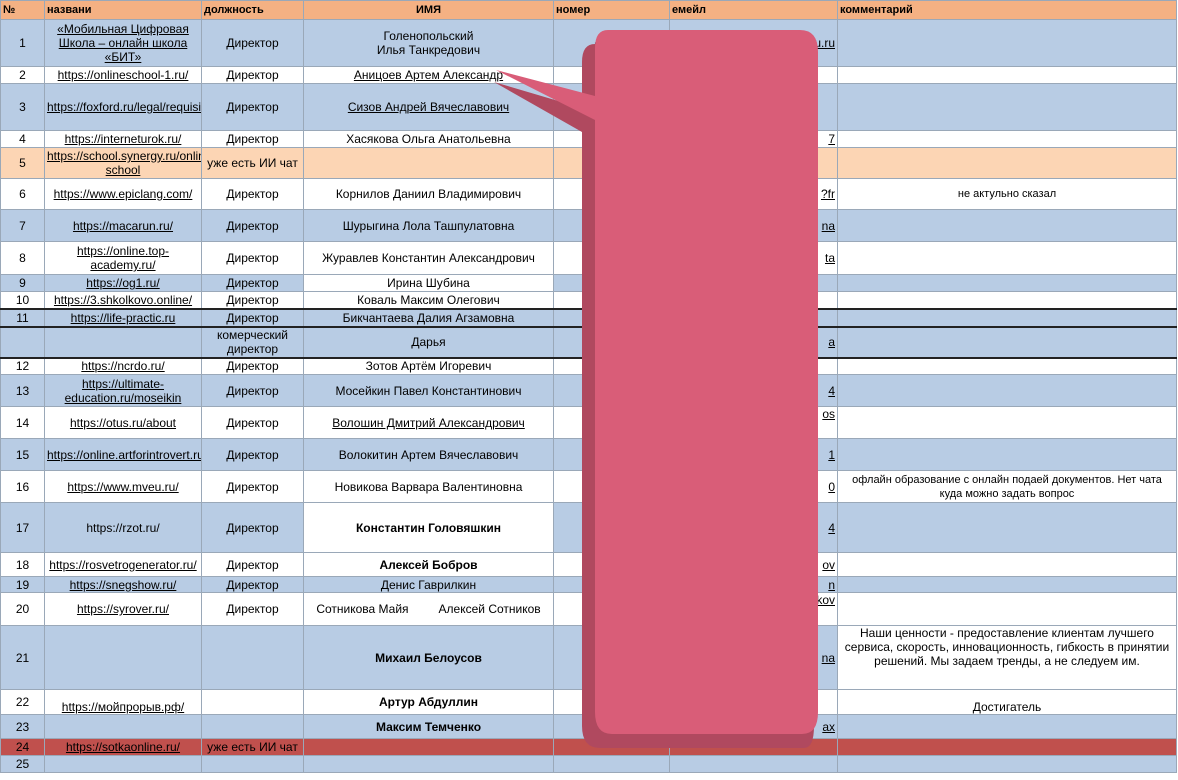  I want to click on cell-site-link: https://school.synergy.ru/online-school, so click(123, 163).